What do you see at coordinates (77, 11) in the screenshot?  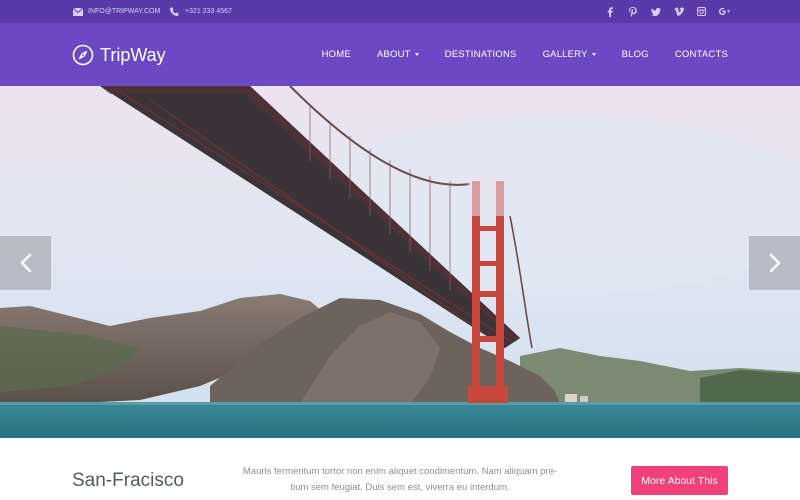 I see `envelope-icon` at bounding box center [77, 11].